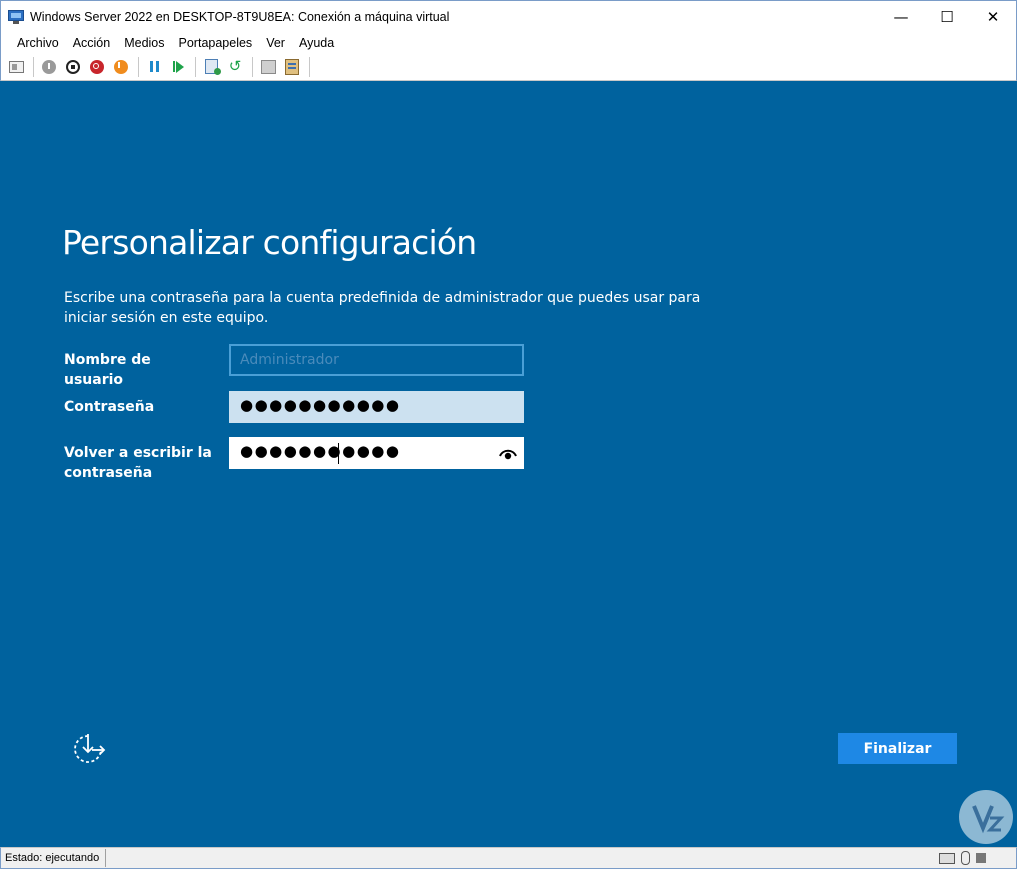  I want to click on share-icon, so click(292, 66).